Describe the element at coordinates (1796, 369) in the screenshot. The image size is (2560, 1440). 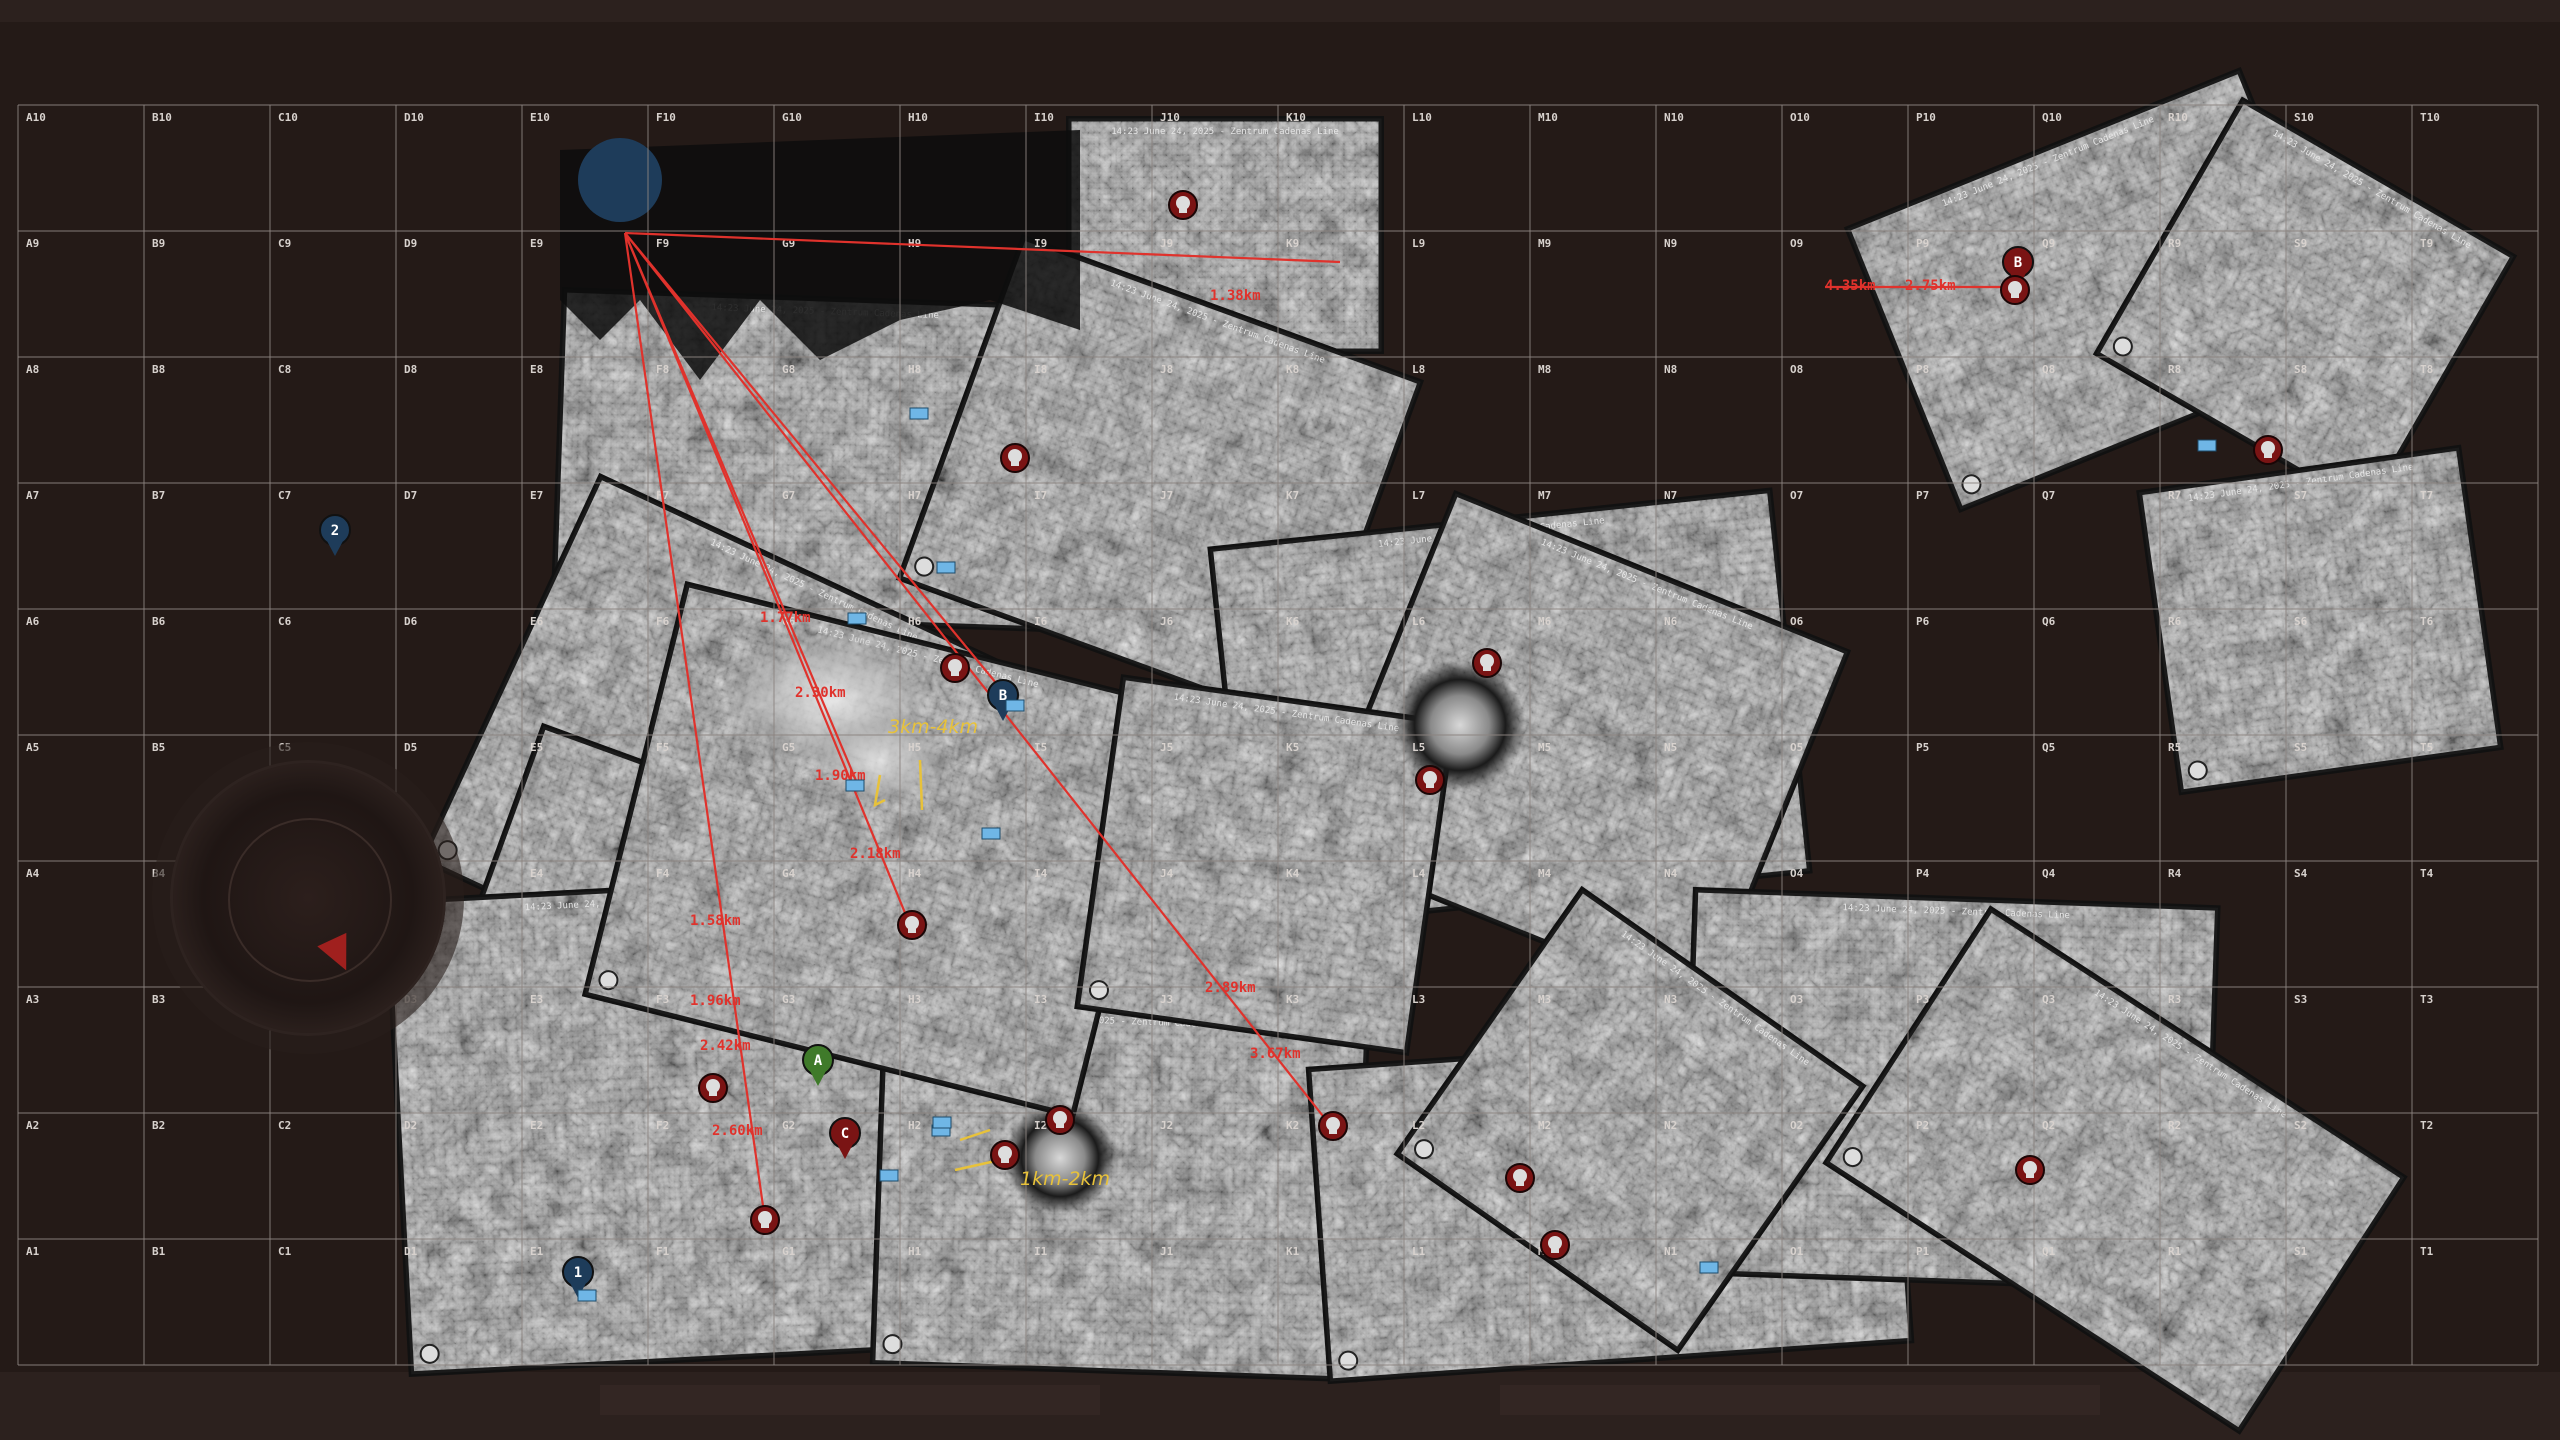
I see `grid-cell-label: O8` at that location.